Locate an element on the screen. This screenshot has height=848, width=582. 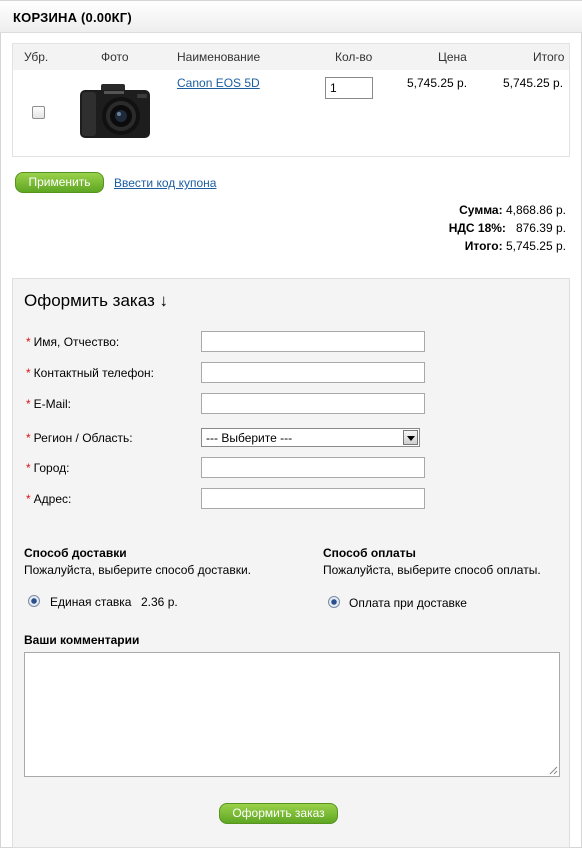
product-photo is located at coordinates (115, 111).